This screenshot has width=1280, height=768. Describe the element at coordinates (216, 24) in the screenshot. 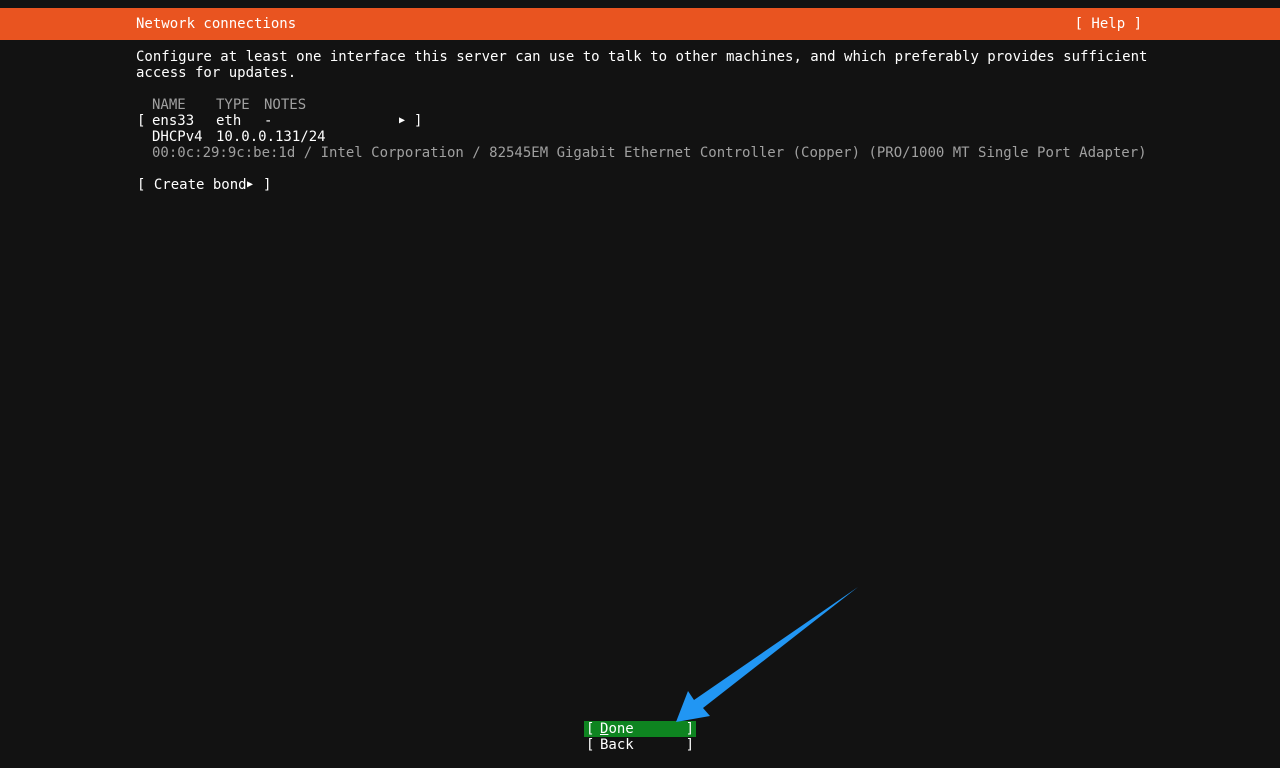

I see `page-title: Network connections` at that location.